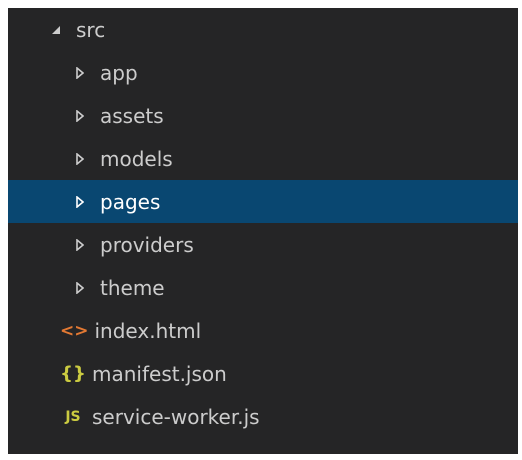 This screenshot has width=522, height=460. I want to click on tree-item-index-html: <> index.html, so click(263, 330).